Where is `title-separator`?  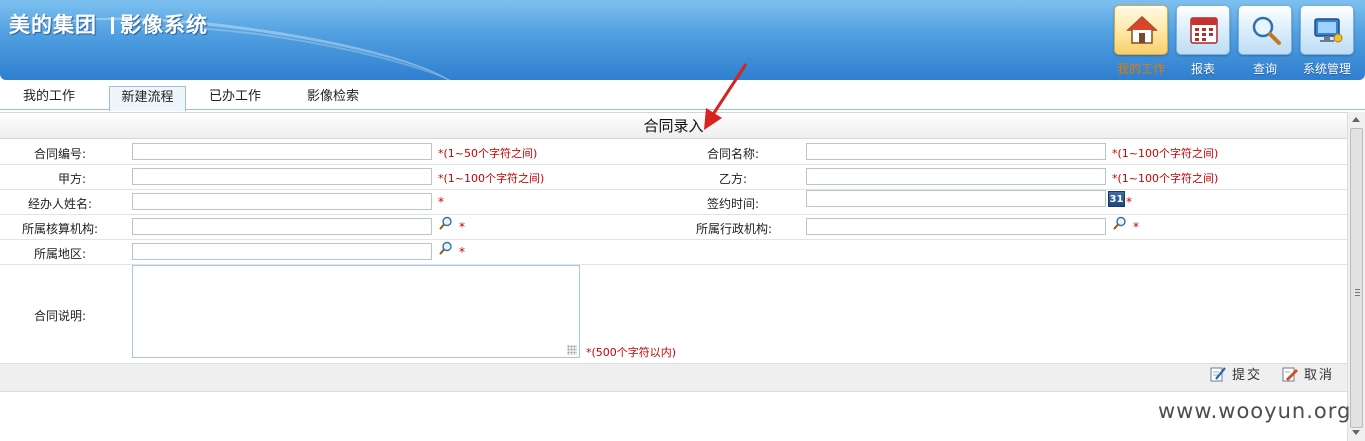 title-separator is located at coordinates (112, 25).